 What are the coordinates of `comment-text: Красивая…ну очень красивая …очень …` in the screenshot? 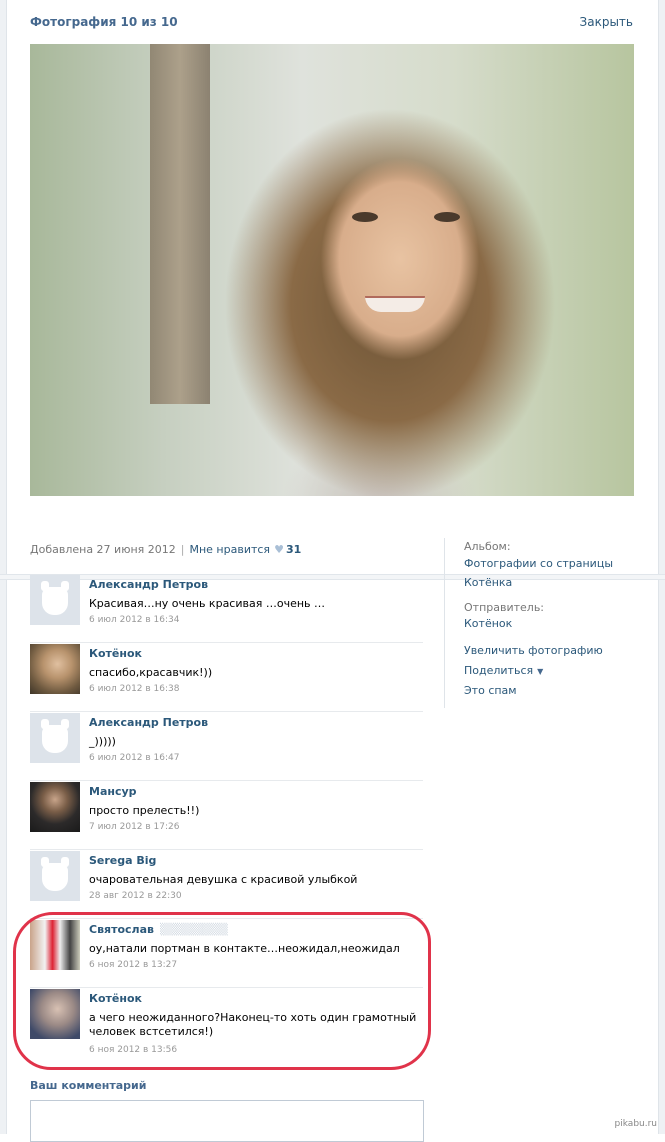 It's located at (207, 603).